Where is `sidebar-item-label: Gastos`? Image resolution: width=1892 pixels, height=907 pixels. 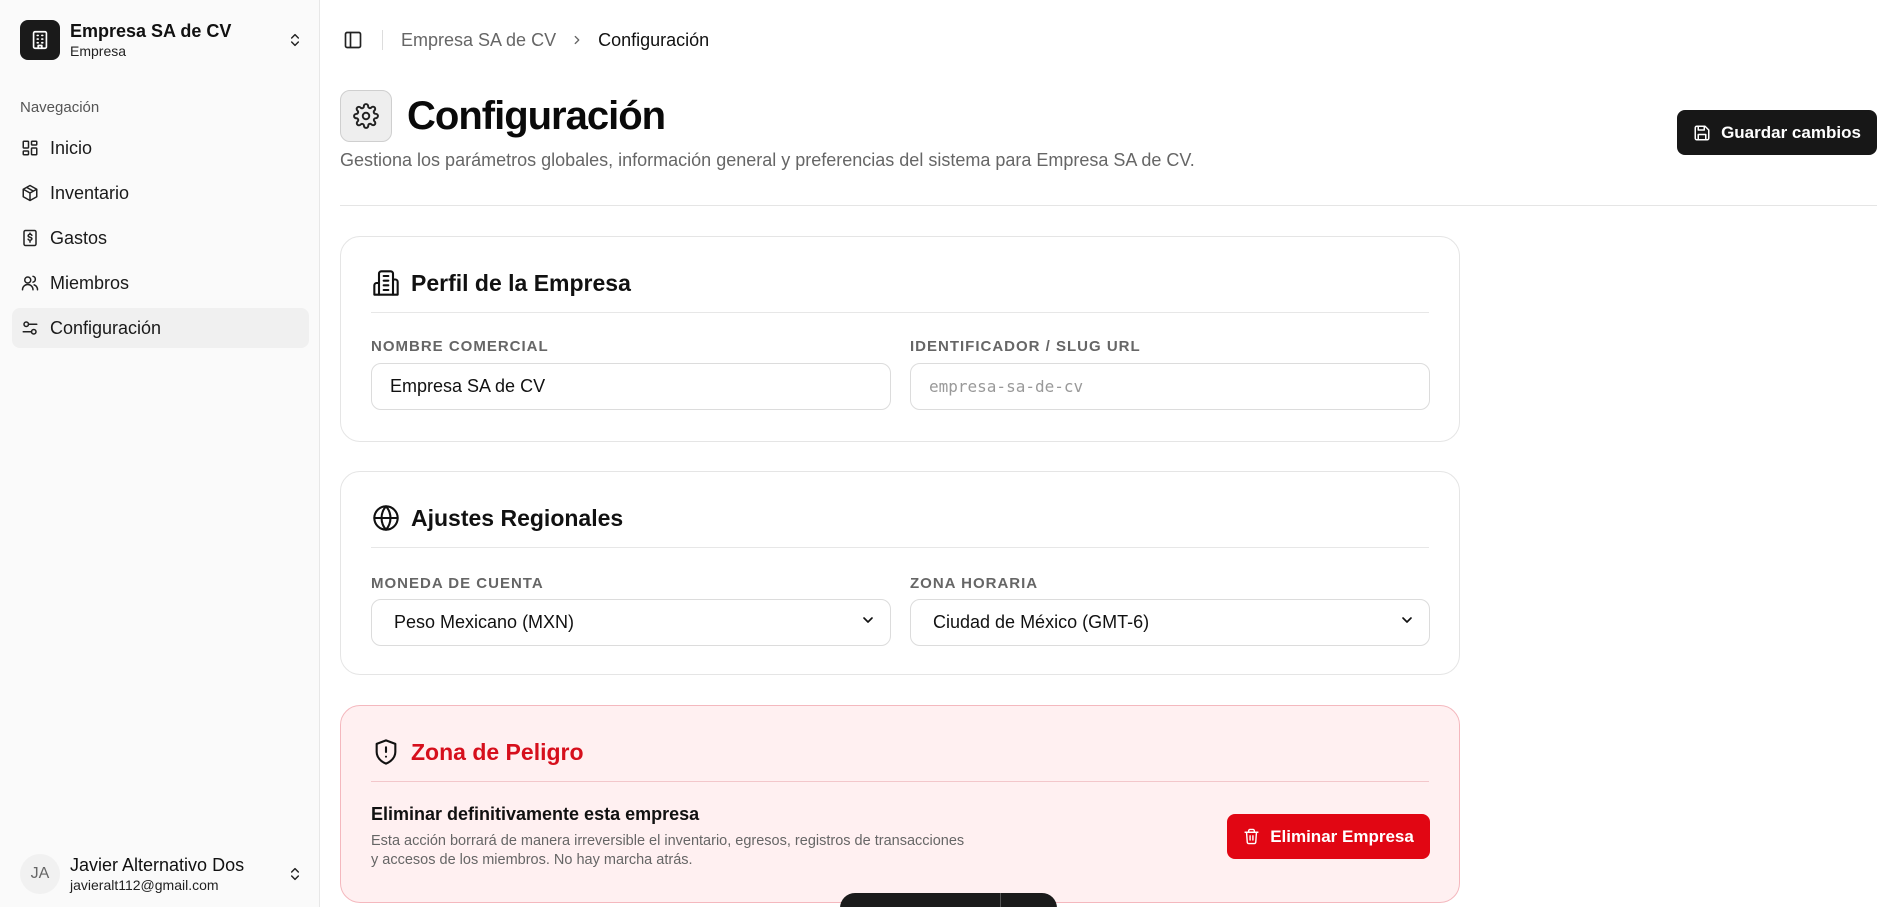 sidebar-item-label: Gastos is located at coordinates (79, 237).